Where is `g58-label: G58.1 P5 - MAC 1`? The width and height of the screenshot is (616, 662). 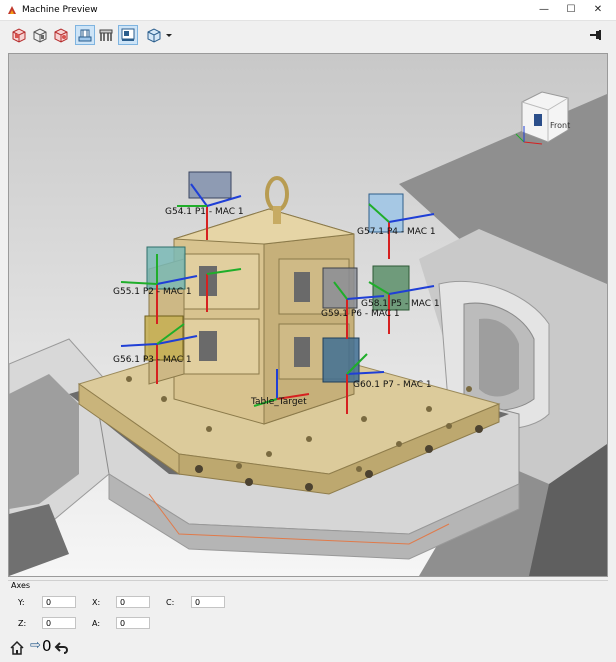 g58-label: G58.1 P5 - MAC 1 is located at coordinates (400, 304).